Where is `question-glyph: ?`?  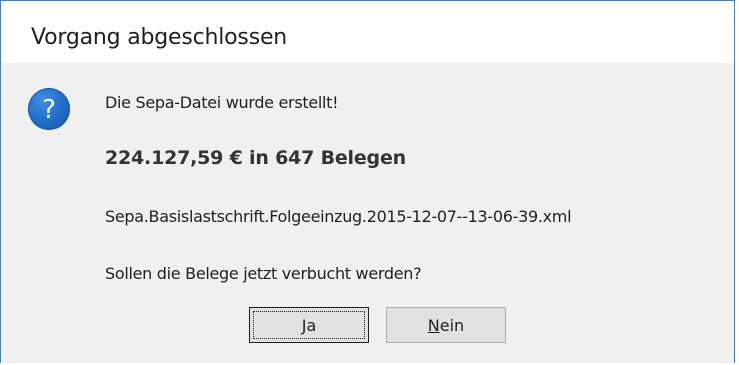 question-glyph: ? is located at coordinates (49, 109).